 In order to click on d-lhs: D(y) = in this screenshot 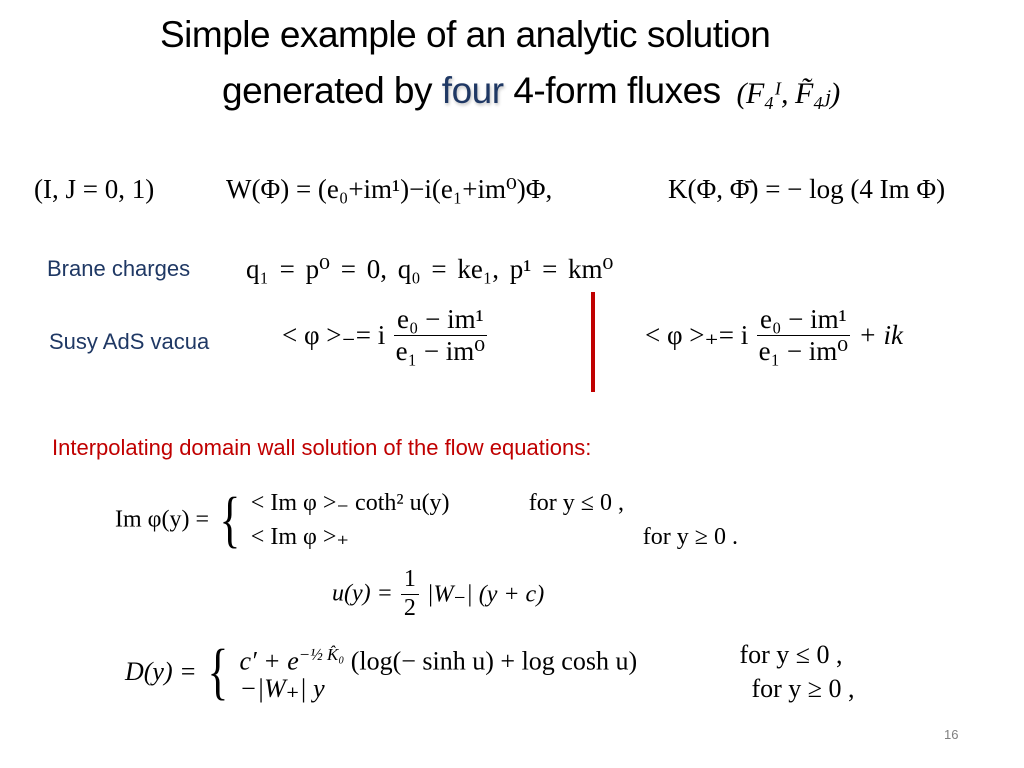, I will do `click(161, 671)`.